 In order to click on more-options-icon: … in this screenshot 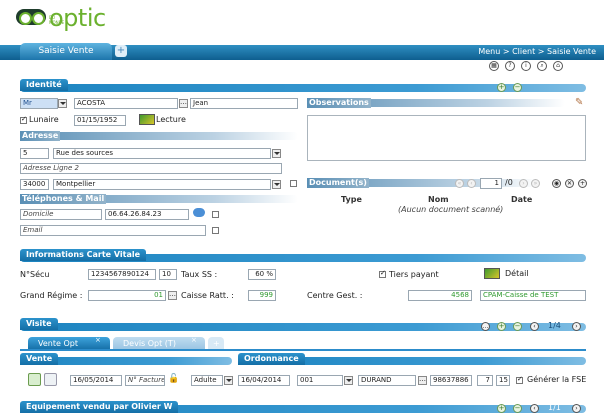, I will do `click(485, 326)`.